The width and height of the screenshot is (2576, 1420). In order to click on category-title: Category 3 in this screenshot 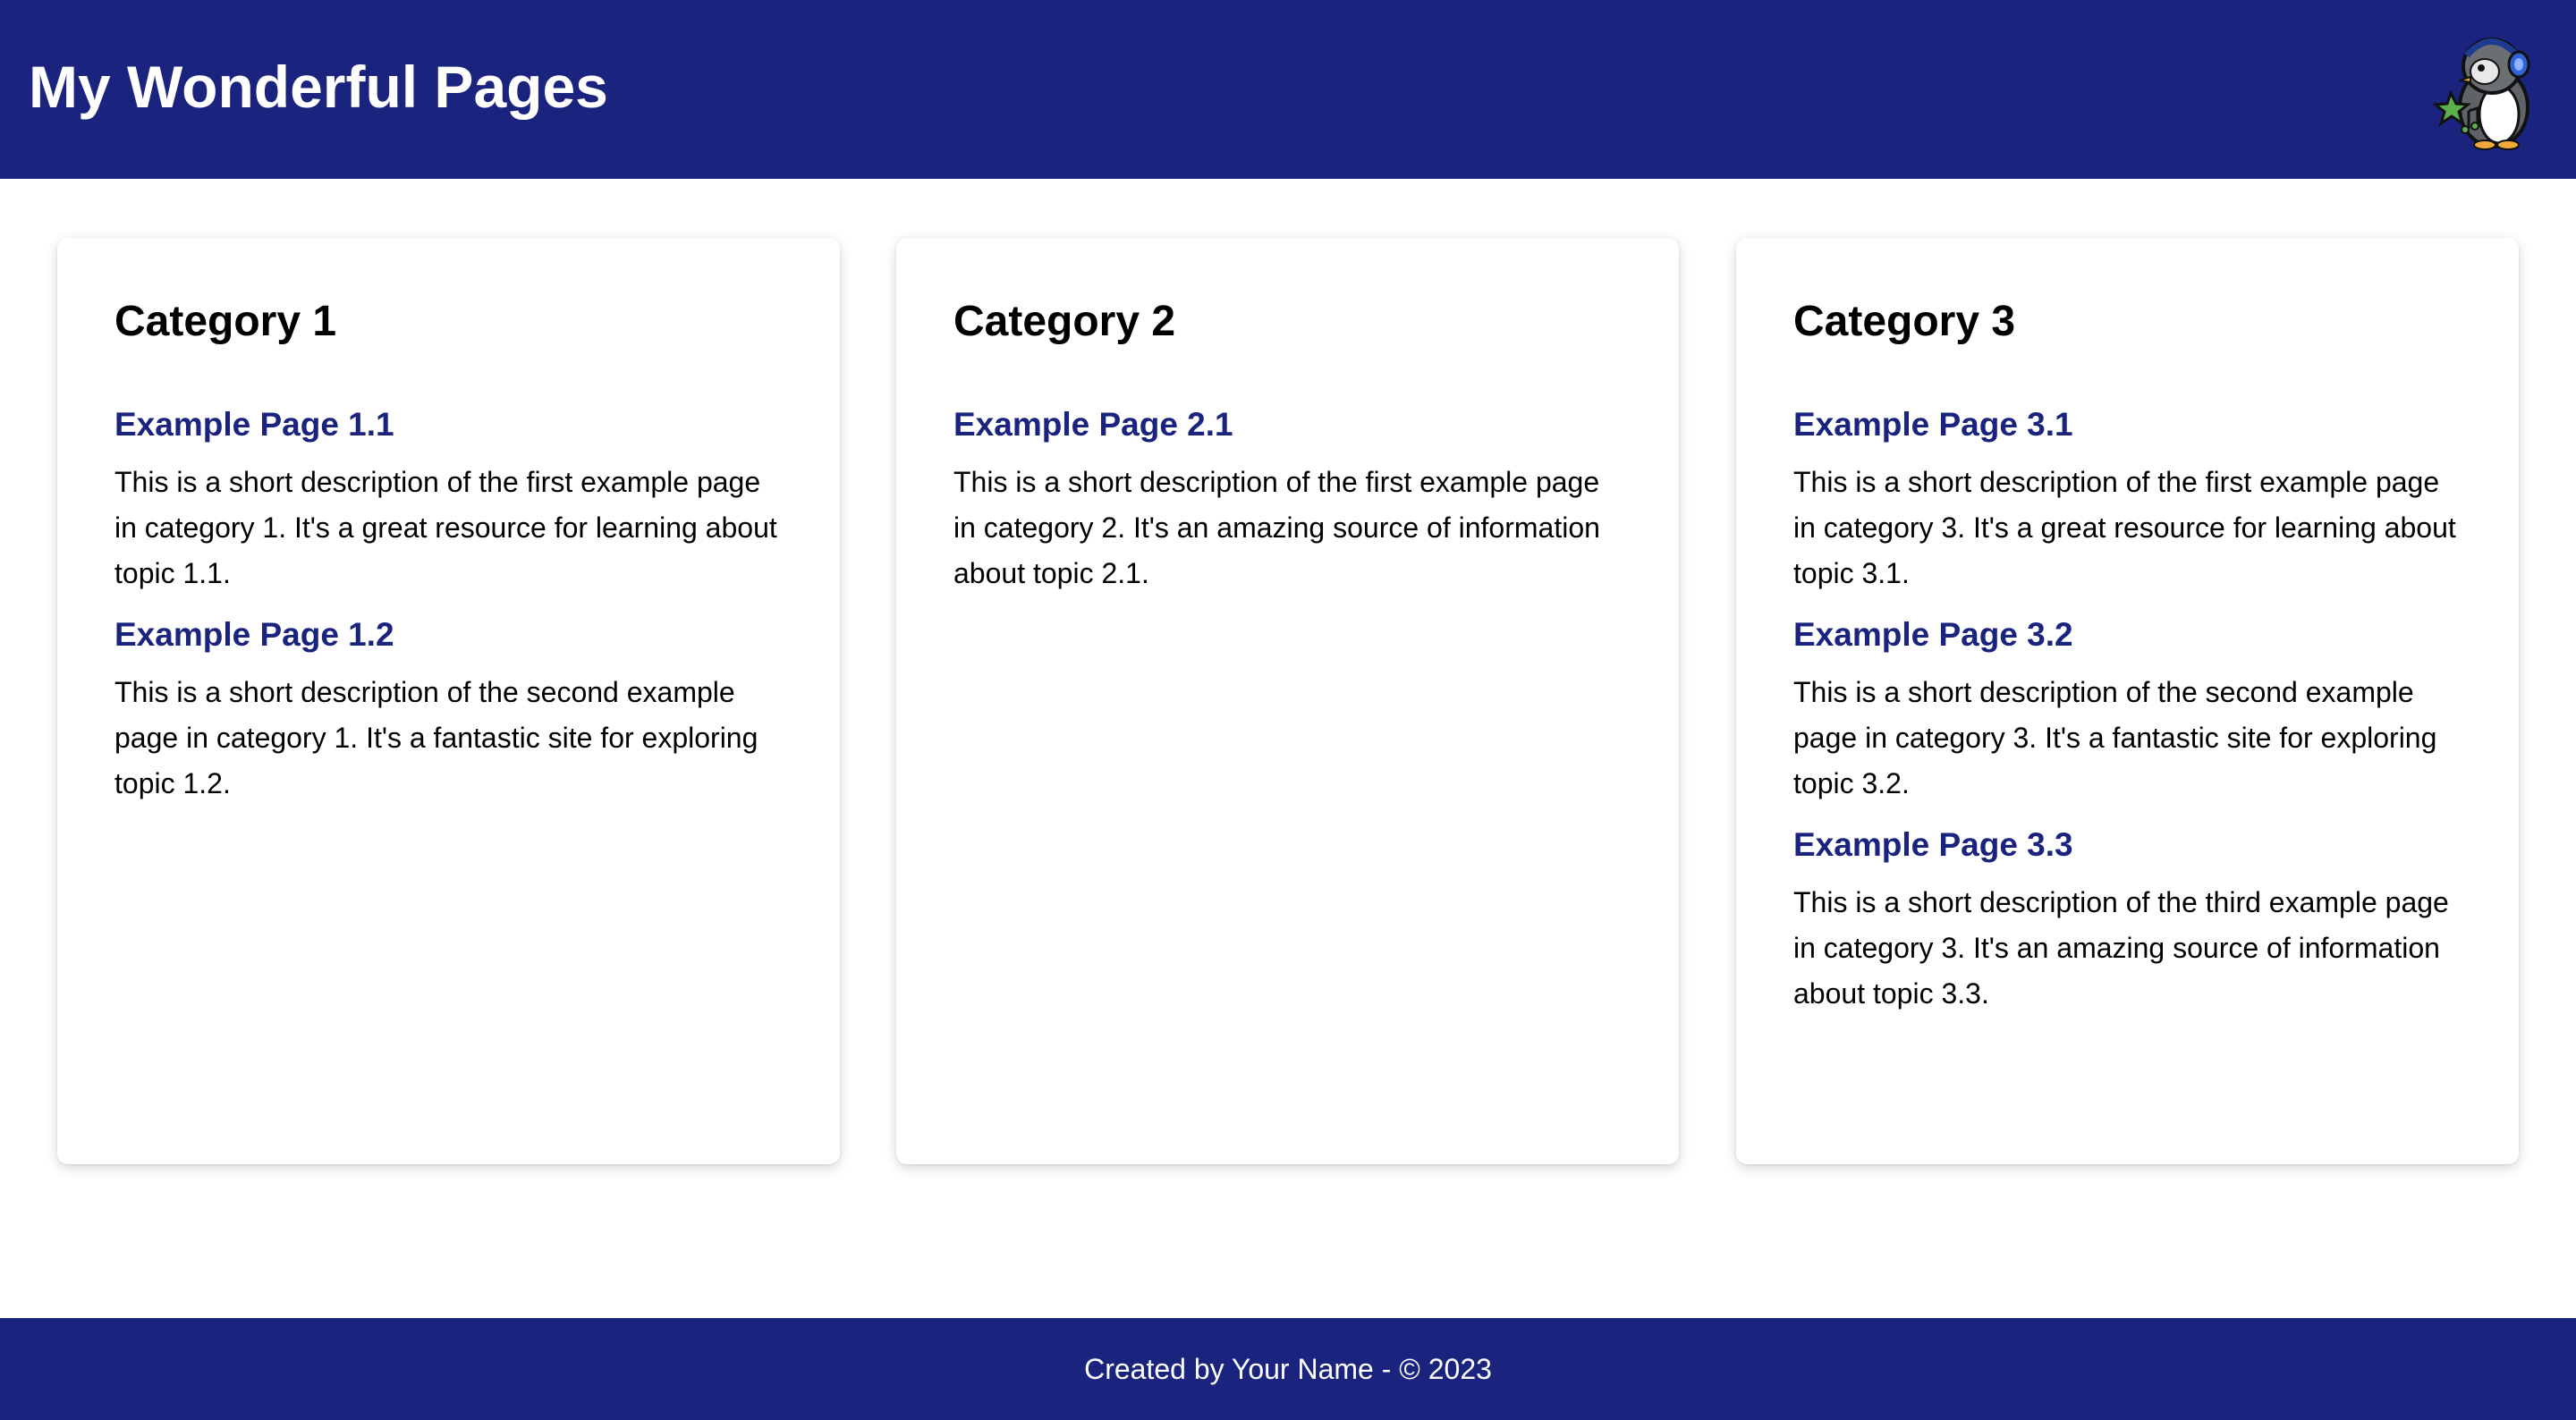, I will do `click(1904, 322)`.